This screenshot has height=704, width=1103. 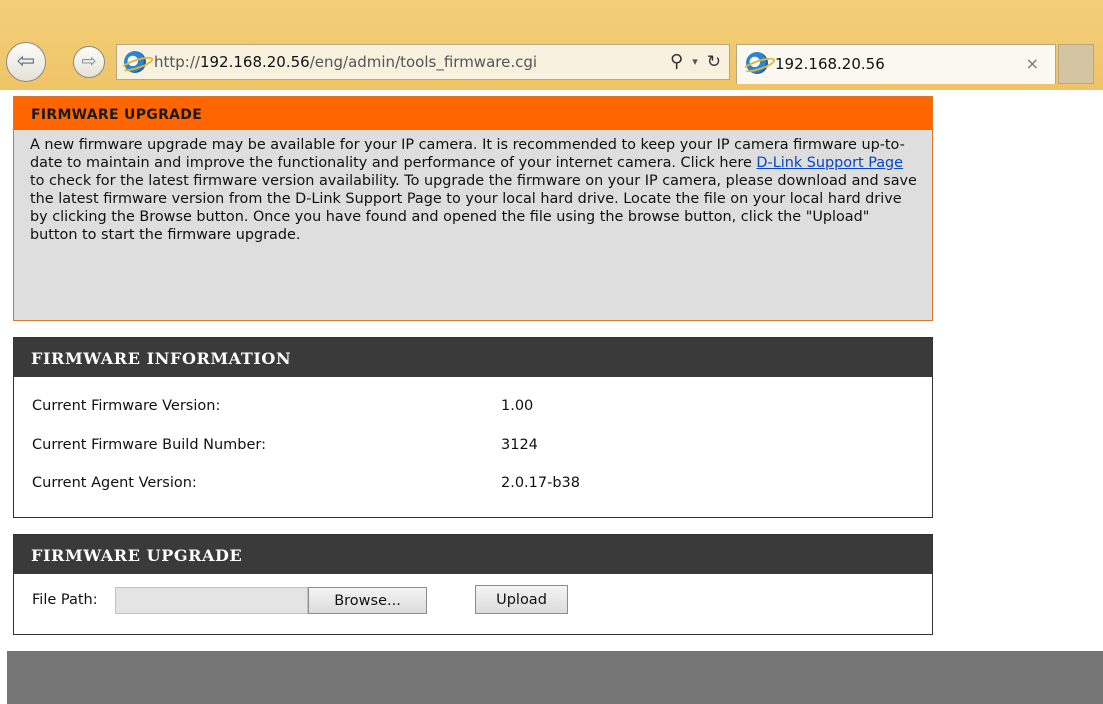 I want to click on search-icon: ⚲, so click(x=676, y=61).